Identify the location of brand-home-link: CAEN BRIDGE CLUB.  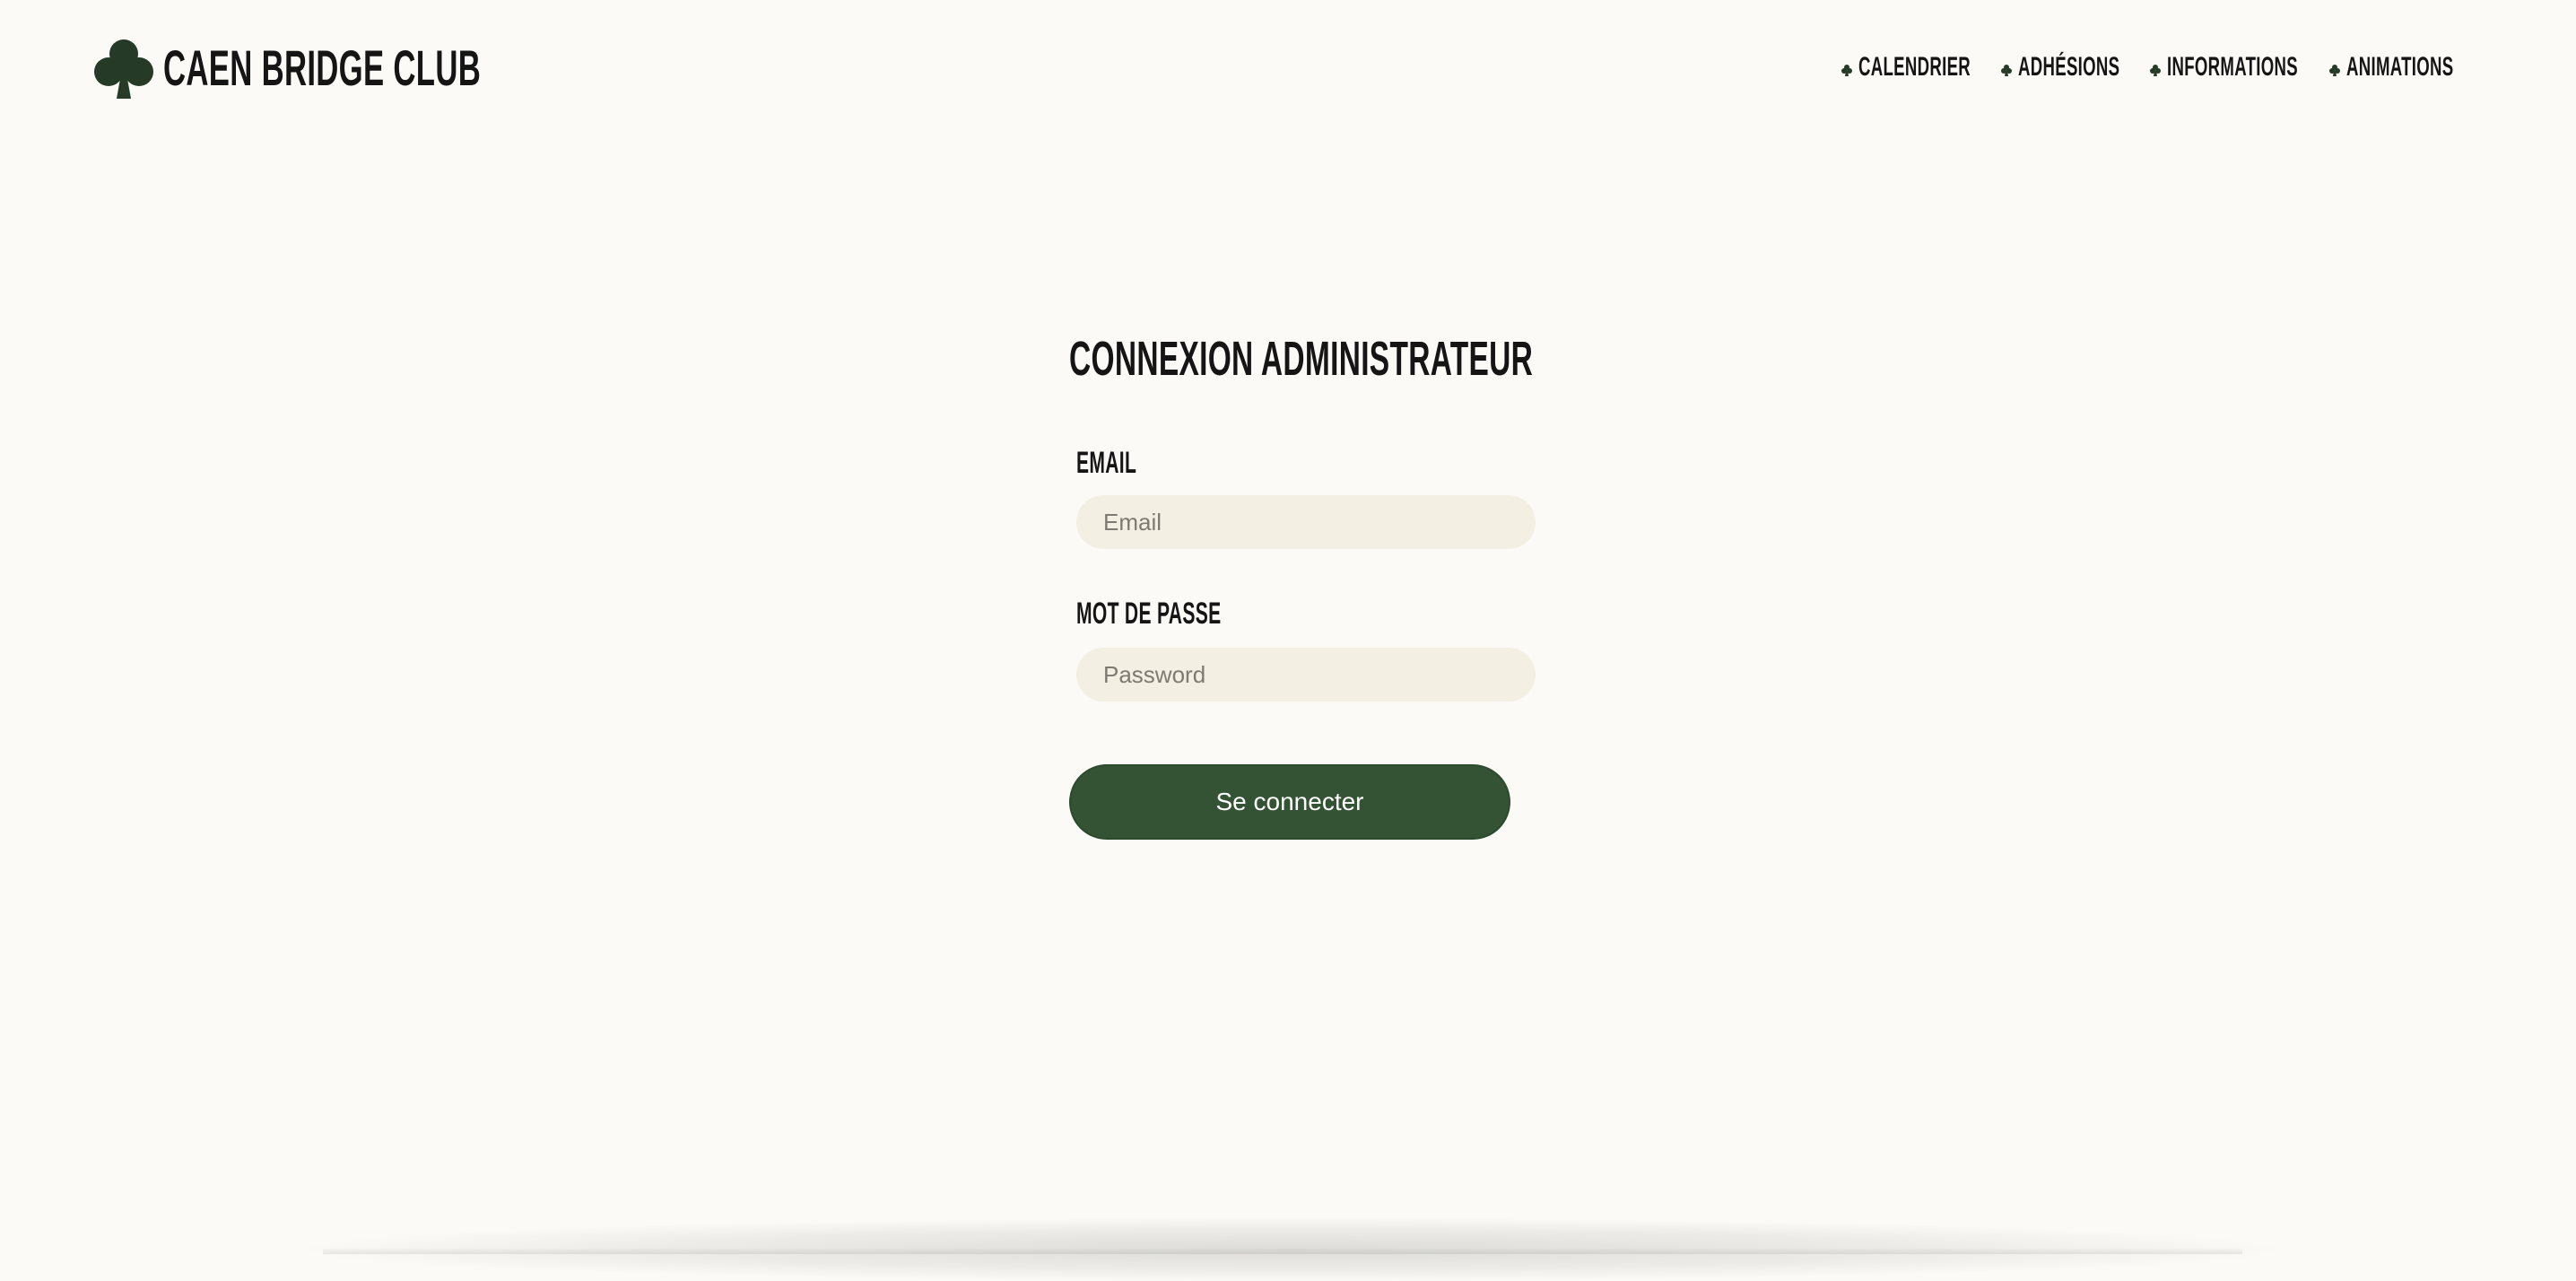
(286, 68).